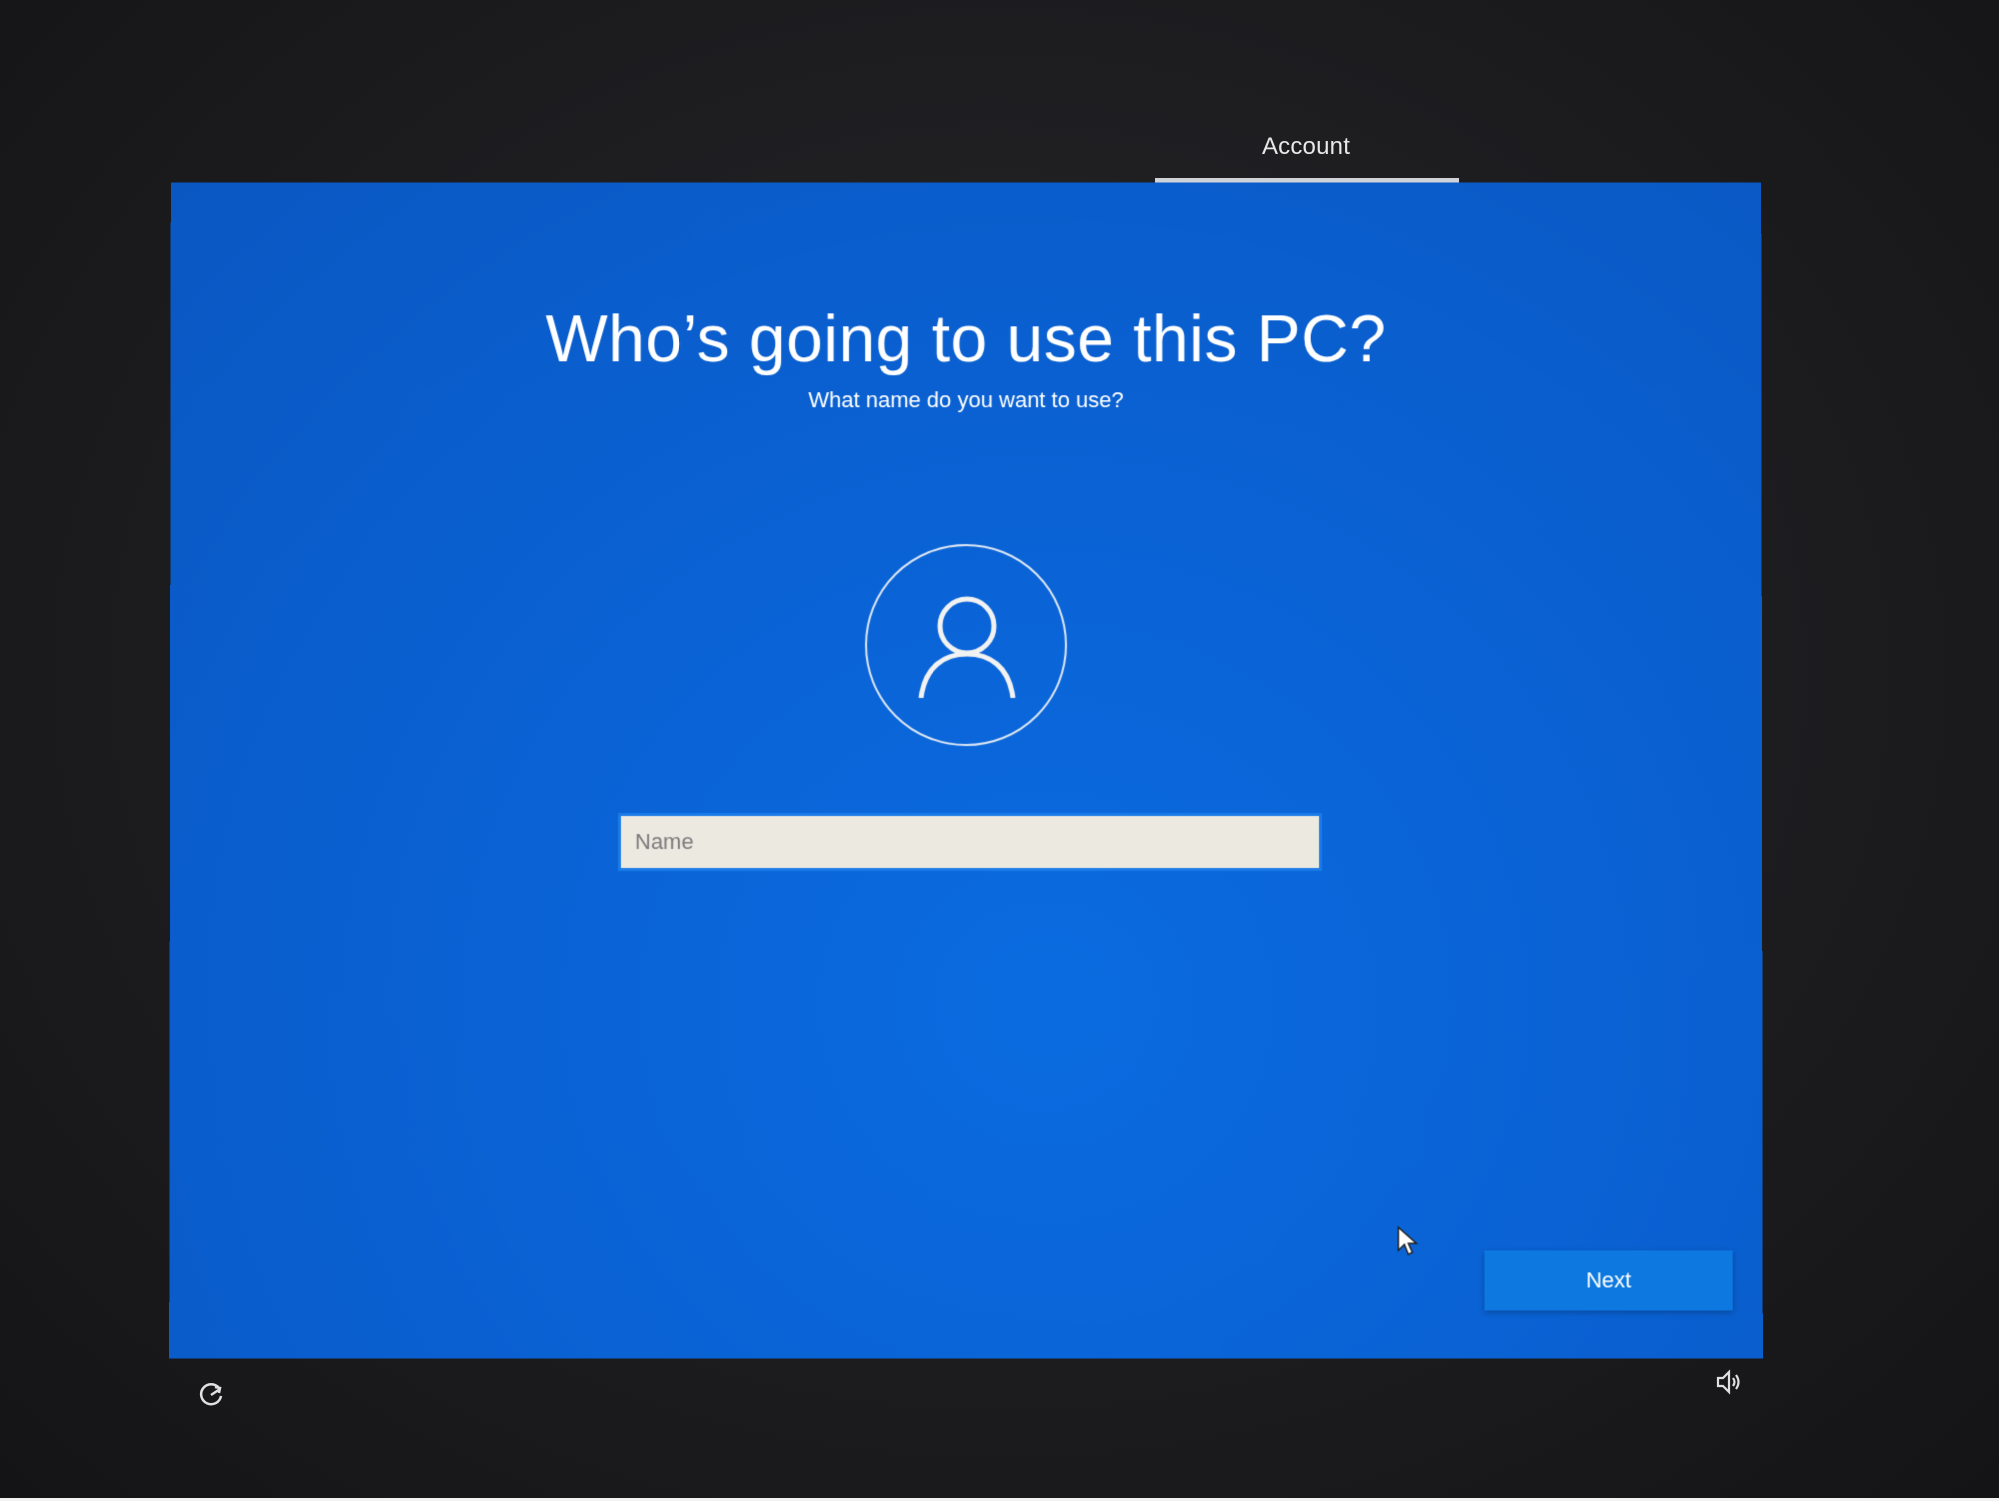 Image resolution: width=1999 pixels, height=1501 pixels. I want to click on user-icon, so click(967, 647).